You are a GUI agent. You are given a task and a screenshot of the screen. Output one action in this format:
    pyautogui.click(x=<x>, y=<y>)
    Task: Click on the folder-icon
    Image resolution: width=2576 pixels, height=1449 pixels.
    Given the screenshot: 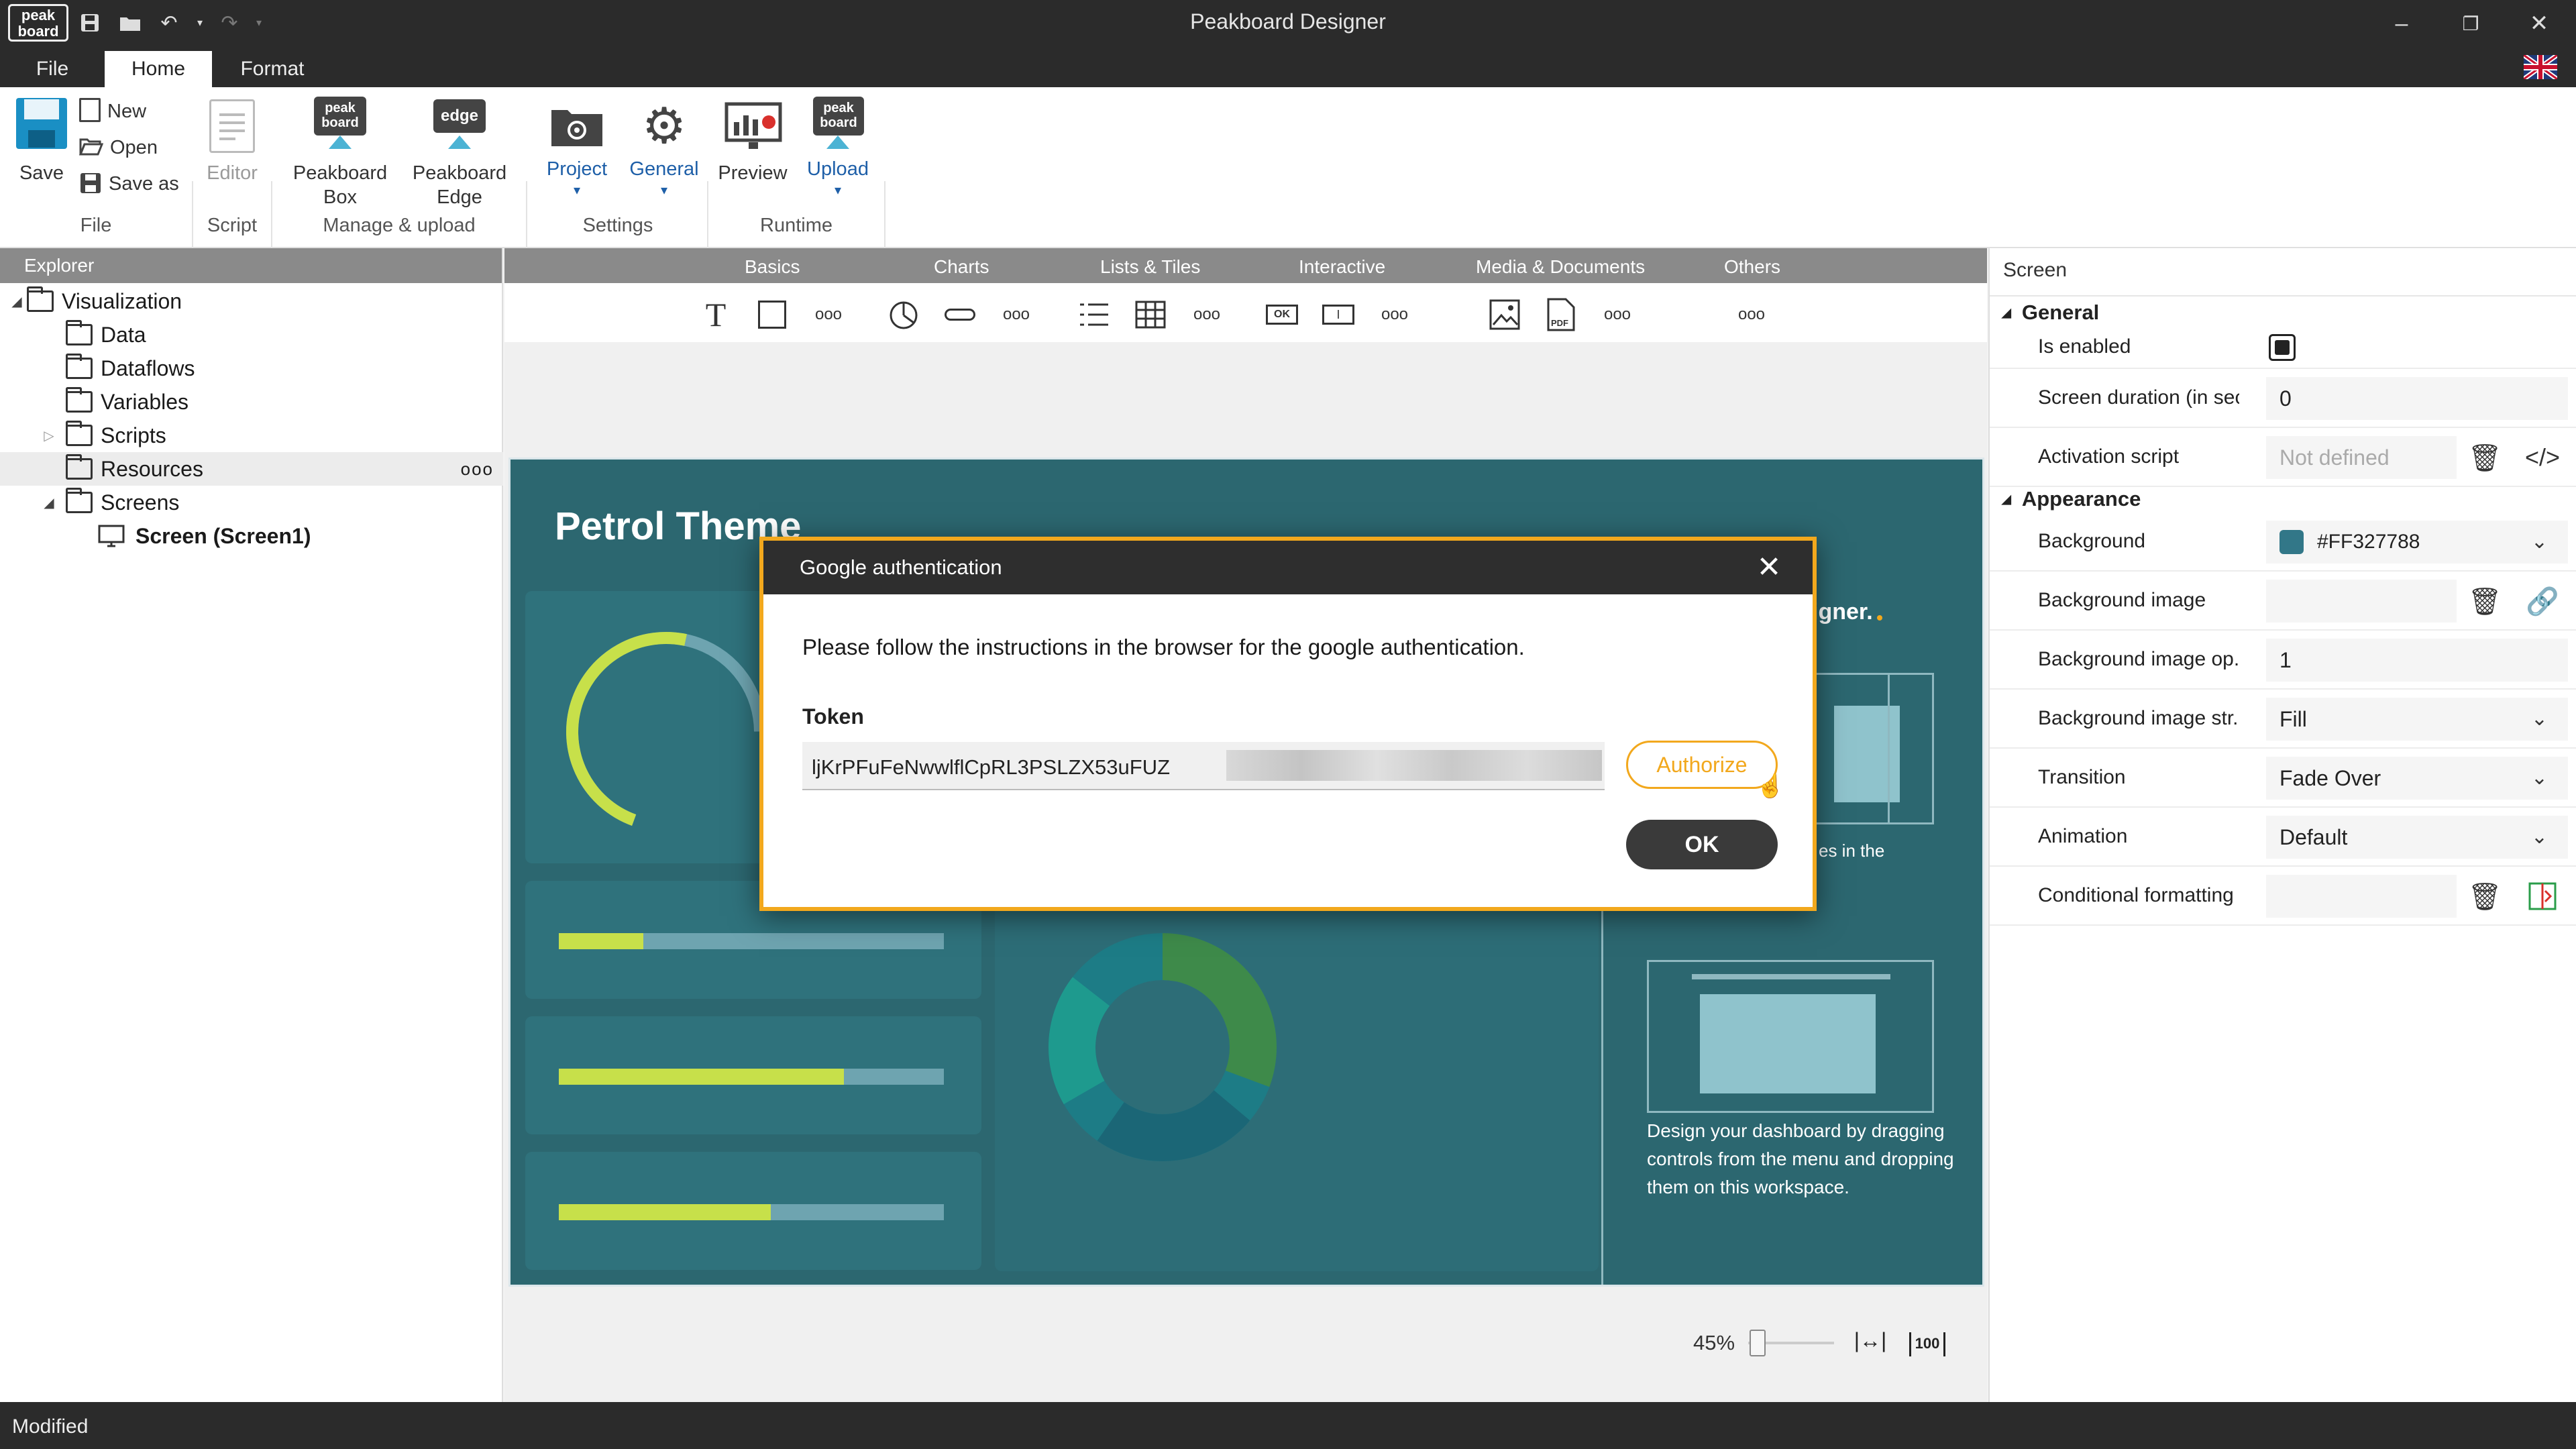 What is the action you would take?
    pyautogui.click(x=79, y=332)
    